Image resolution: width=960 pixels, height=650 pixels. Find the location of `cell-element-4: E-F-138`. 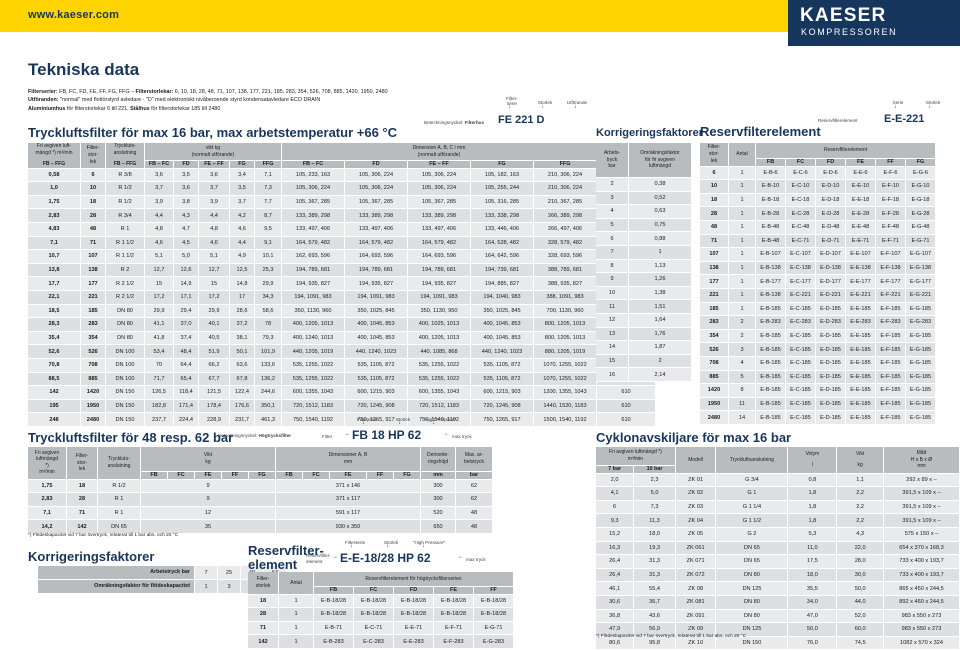

cell-element-4: E-F-138 is located at coordinates (890, 268).